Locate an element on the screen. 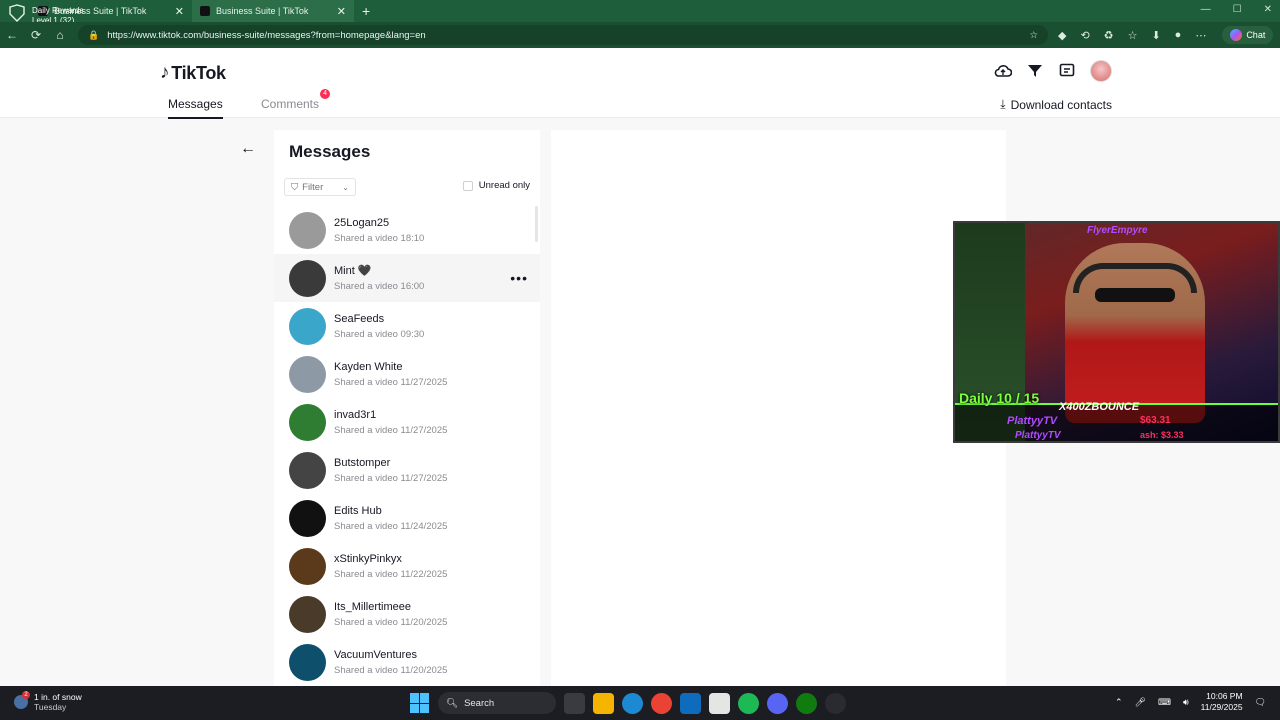 This screenshot has width=1280, height=720. unread-only-toggle: Unread only is located at coordinates (496, 185).